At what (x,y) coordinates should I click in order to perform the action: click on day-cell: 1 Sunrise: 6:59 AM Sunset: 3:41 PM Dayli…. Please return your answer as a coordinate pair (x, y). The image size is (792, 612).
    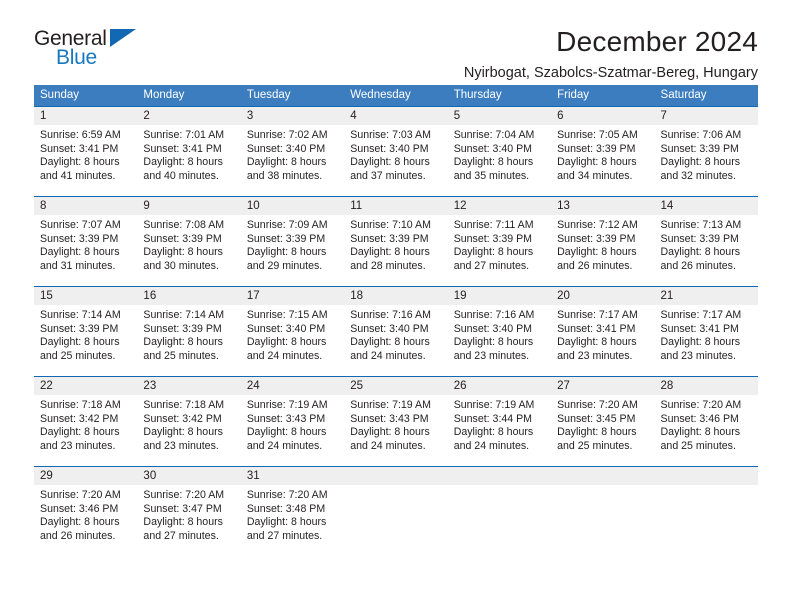
    Looking at the image, I should click on (86, 151).